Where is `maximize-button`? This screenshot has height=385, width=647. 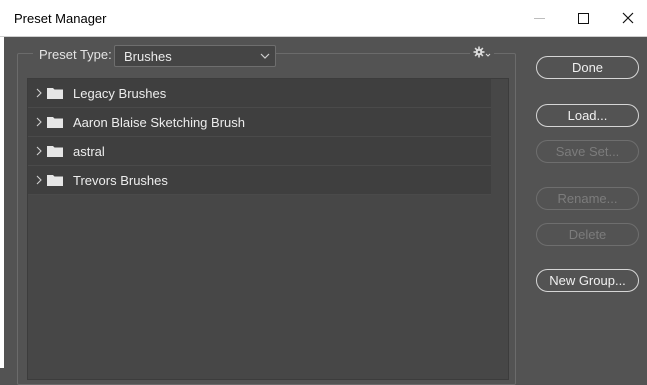 maximize-button is located at coordinates (583, 18).